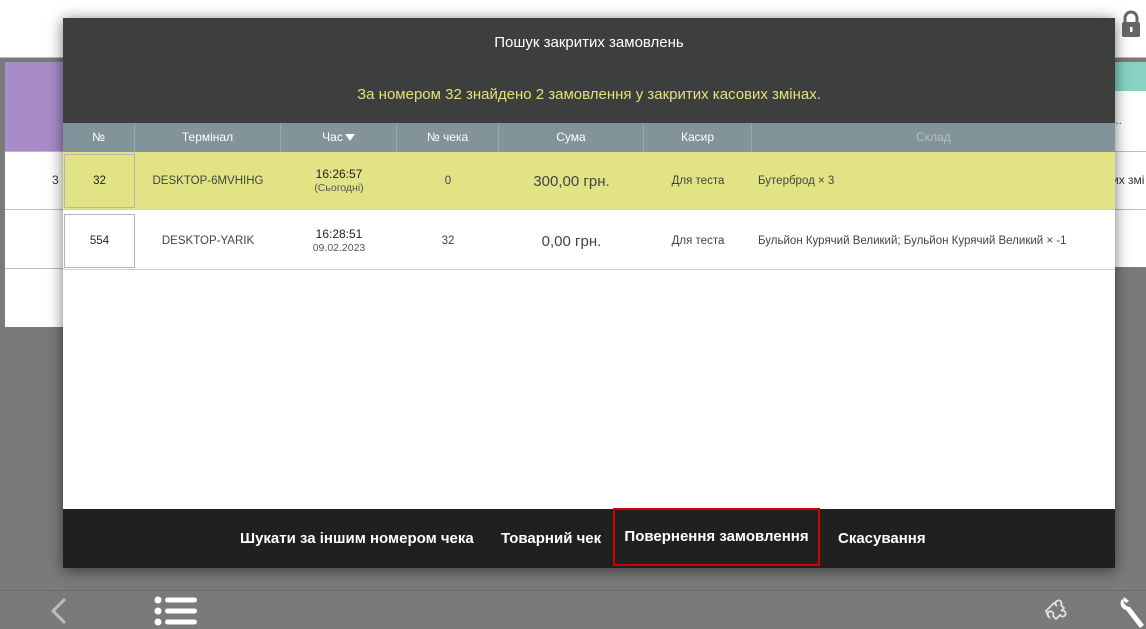 The height and width of the screenshot is (629, 1146). Describe the element at coordinates (571, 137) in the screenshot. I see `column-header-sum: Сума` at that location.